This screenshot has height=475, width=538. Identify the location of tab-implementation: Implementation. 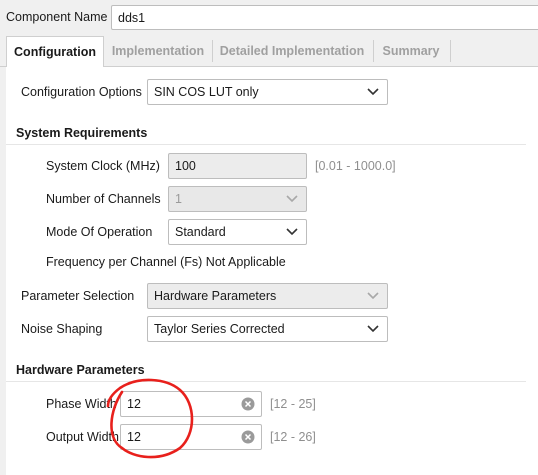
(158, 51).